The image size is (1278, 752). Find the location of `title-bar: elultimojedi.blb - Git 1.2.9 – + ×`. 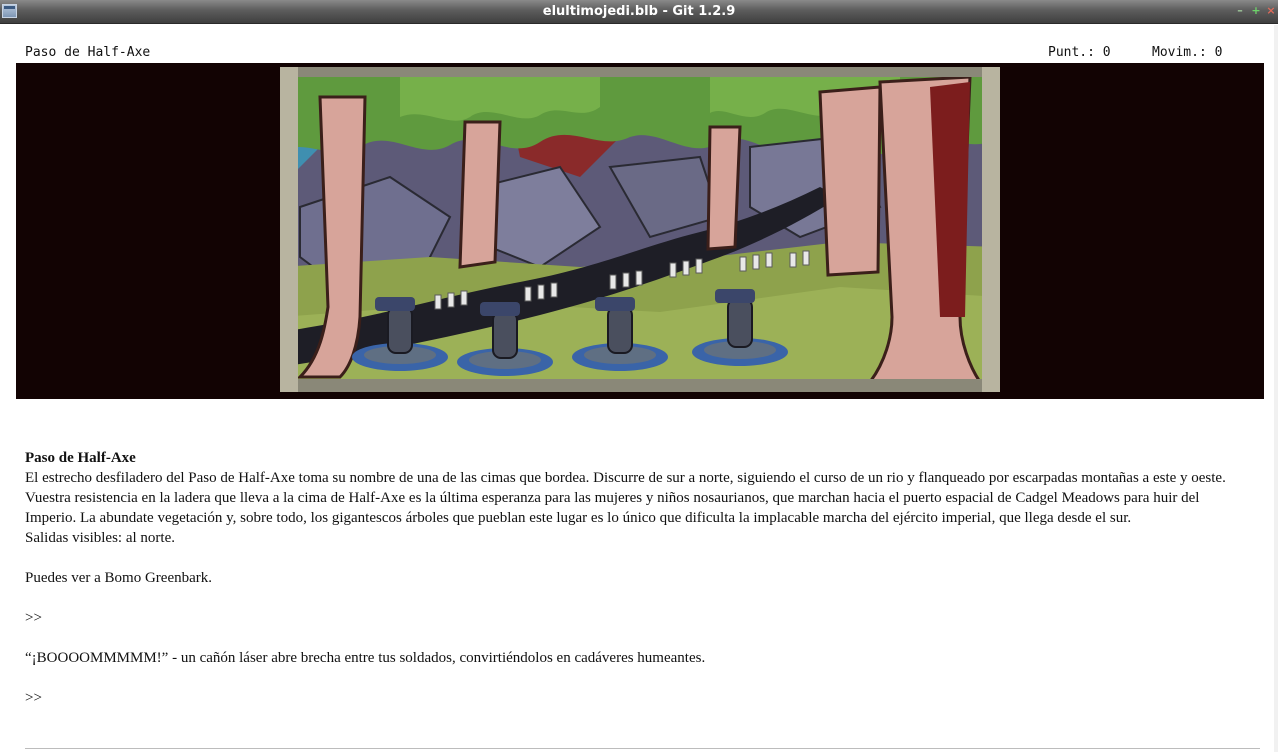

title-bar: elultimojedi.blb - Git 1.2.9 – + × is located at coordinates (639, 12).